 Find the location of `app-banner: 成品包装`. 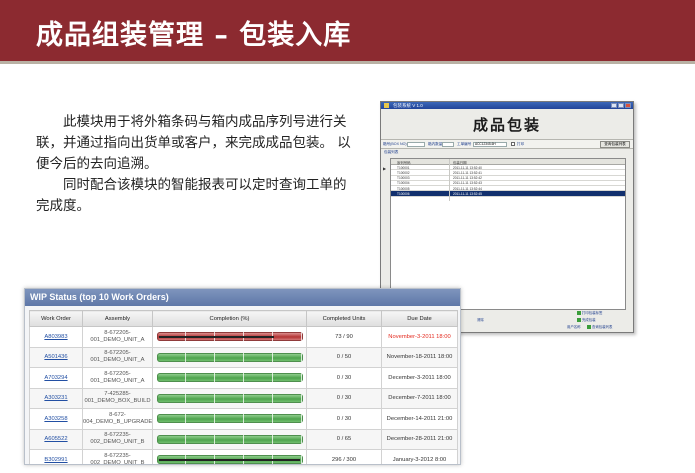

app-banner: 成品包装 is located at coordinates (507, 124).